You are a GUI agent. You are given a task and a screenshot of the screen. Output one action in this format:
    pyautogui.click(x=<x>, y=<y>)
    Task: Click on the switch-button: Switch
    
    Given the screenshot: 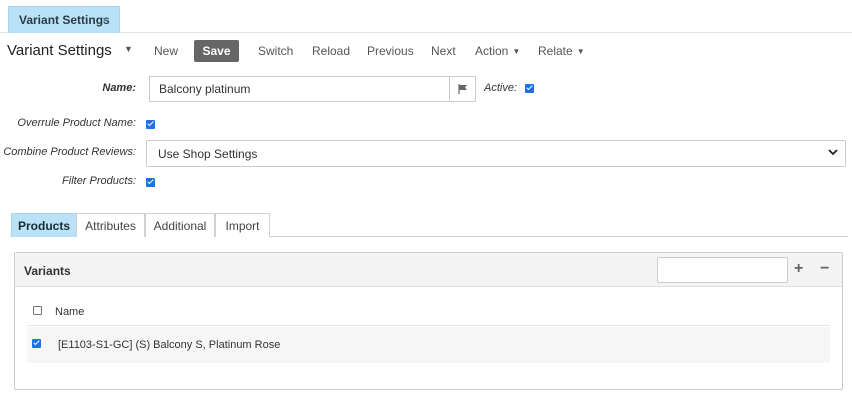 What is the action you would take?
    pyautogui.click(x=275, y=51)
    